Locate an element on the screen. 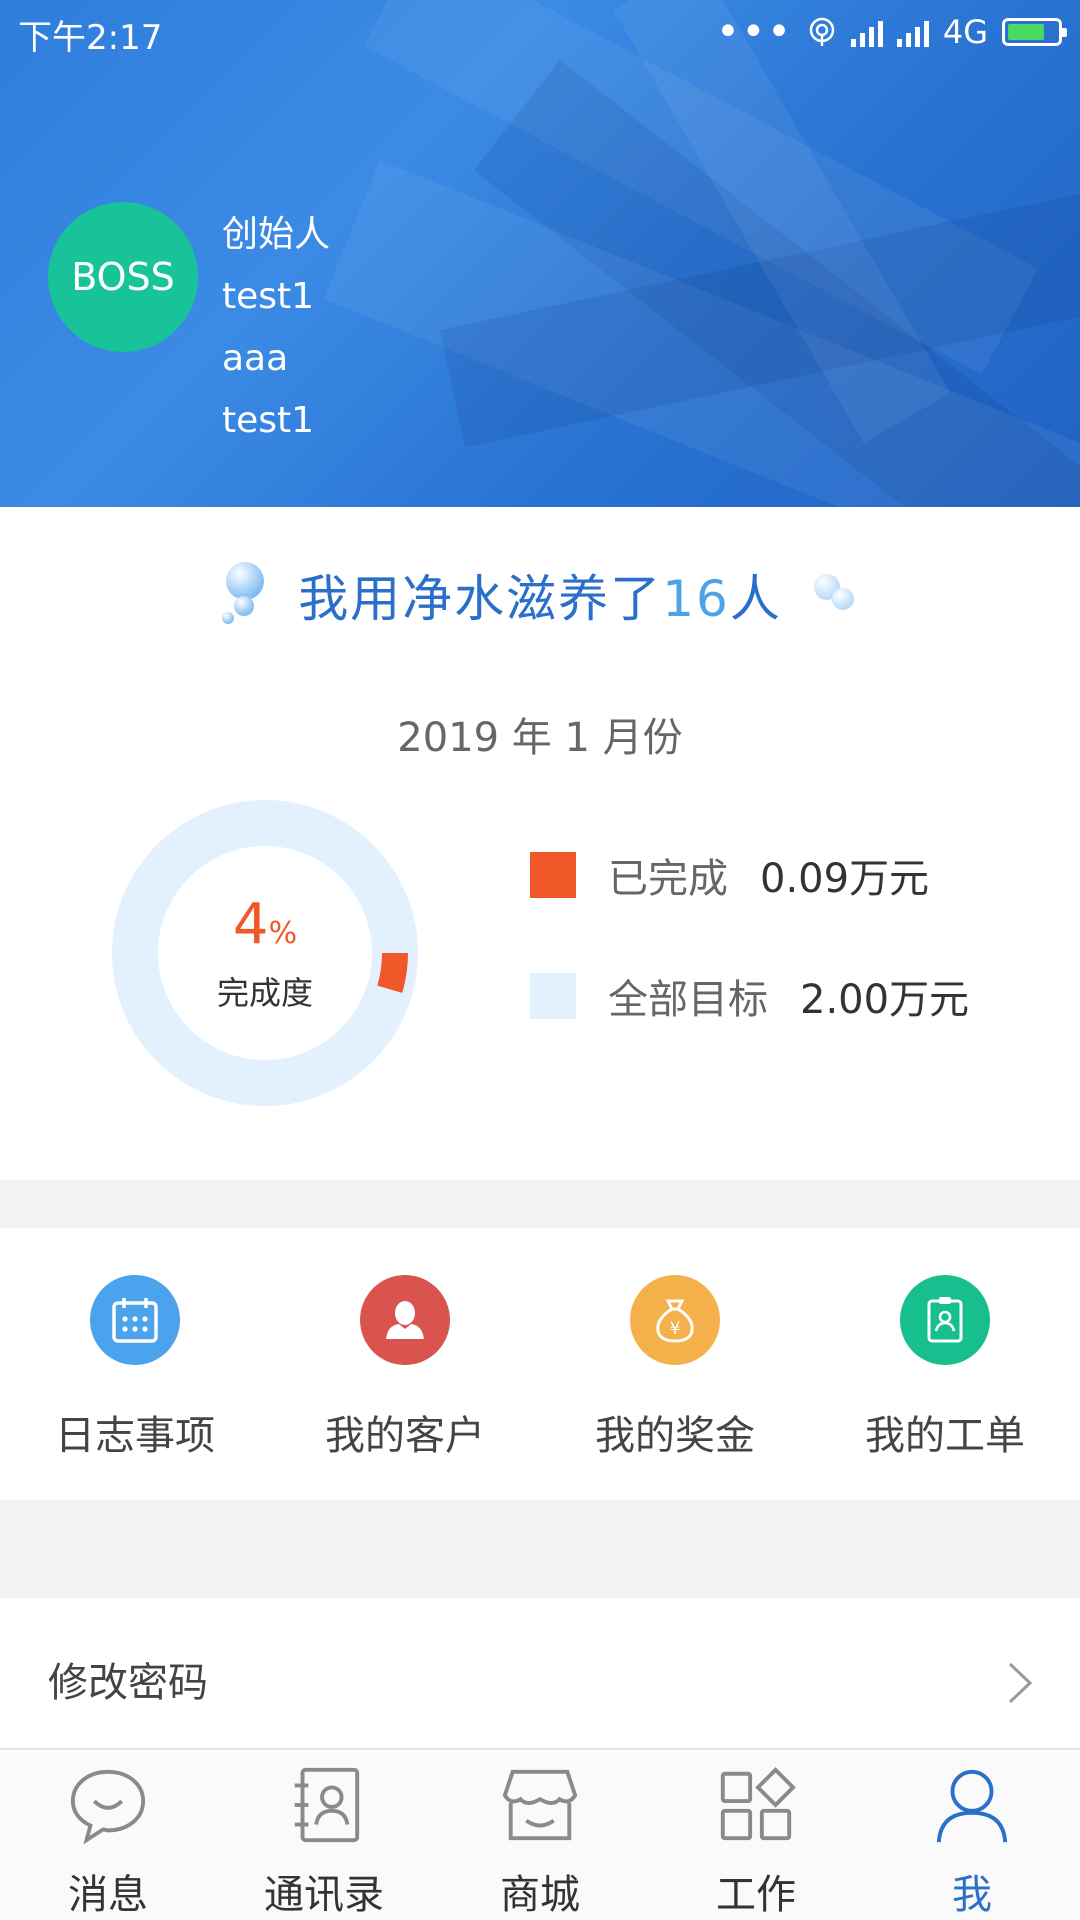 Image resolution: width=1080 pixels, height=1920 pixels. person-icon is located at coordinates (972, 1806).